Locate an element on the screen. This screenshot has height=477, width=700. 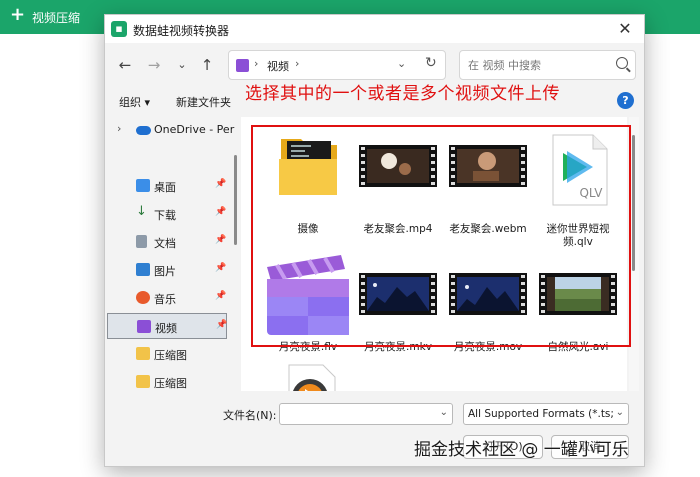
sidebar-item-label: 视频 is located at coordinates (166, 328).